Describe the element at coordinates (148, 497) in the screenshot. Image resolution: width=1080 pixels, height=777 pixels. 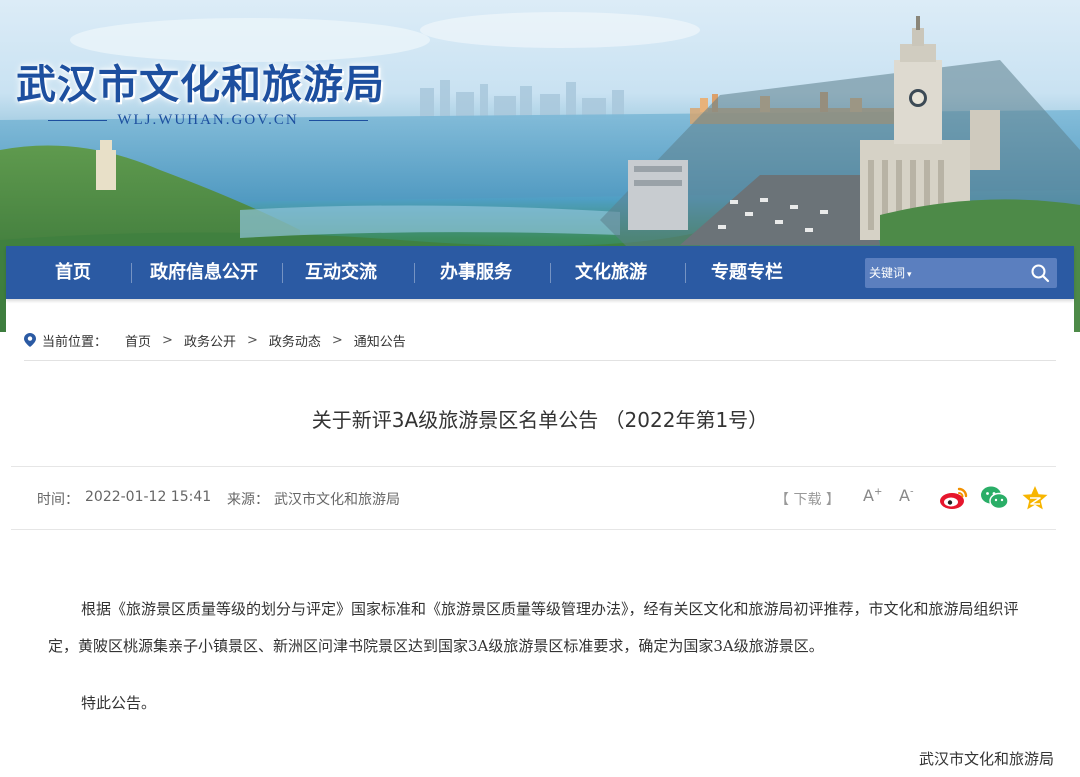
I see `publish-time: 2022-01-12 15:41` at that location.